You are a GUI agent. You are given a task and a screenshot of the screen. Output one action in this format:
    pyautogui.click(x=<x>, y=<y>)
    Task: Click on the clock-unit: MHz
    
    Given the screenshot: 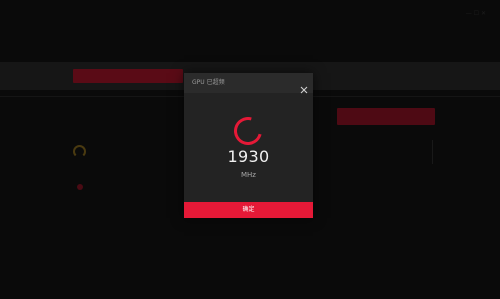 What is the action you would take?
    pyautogui.click(x=248, y=175)
    